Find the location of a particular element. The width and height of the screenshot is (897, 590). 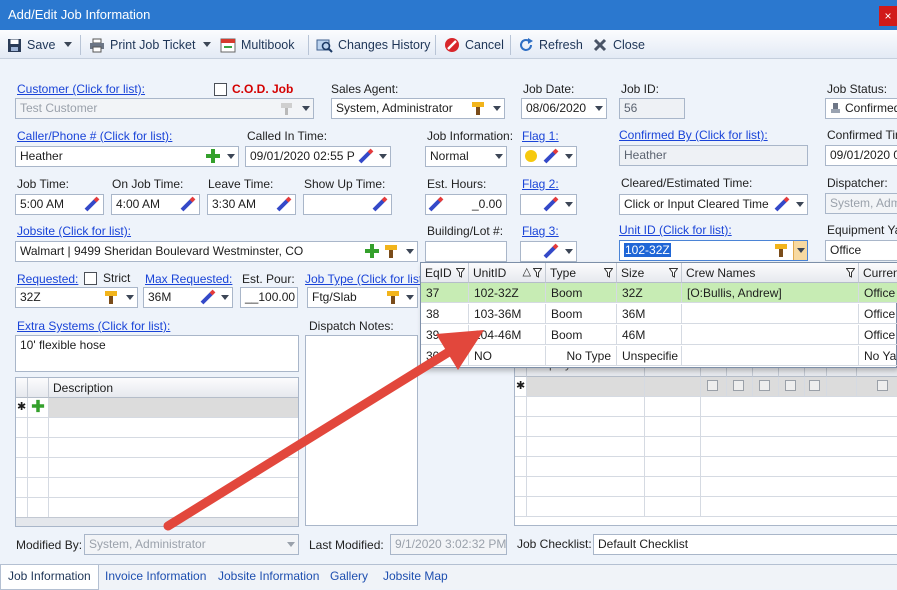

print-dropdown-chevron-icon is located at coordinates (207, 44).